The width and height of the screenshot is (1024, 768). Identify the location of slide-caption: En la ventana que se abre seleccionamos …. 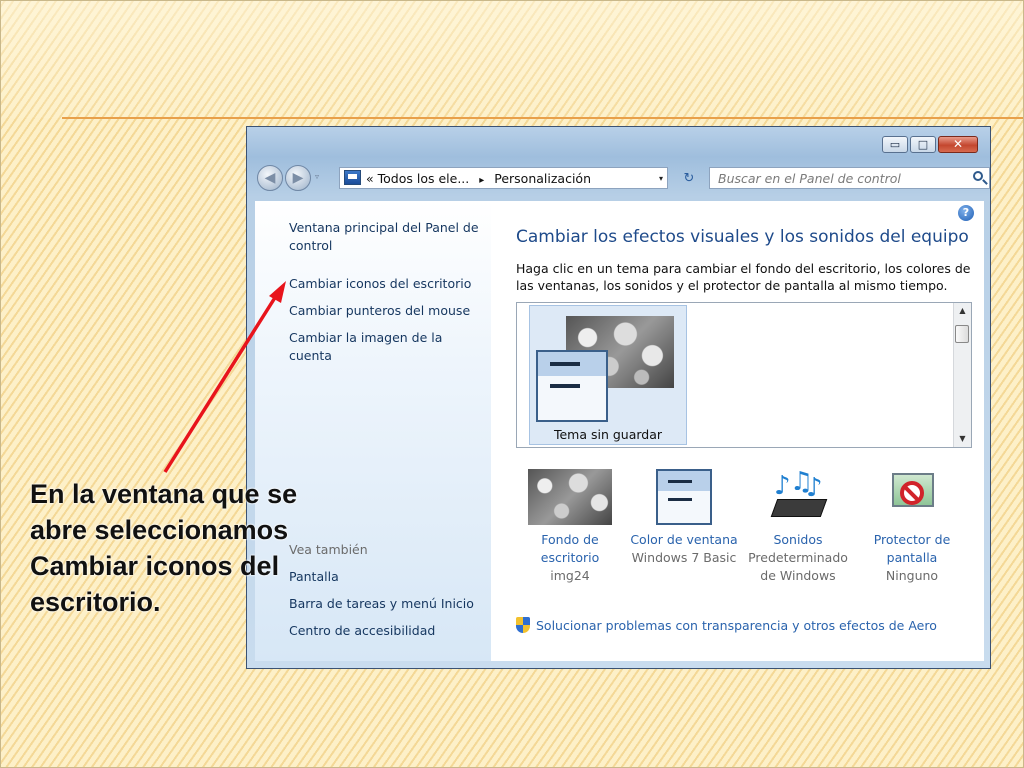
(164, 548).